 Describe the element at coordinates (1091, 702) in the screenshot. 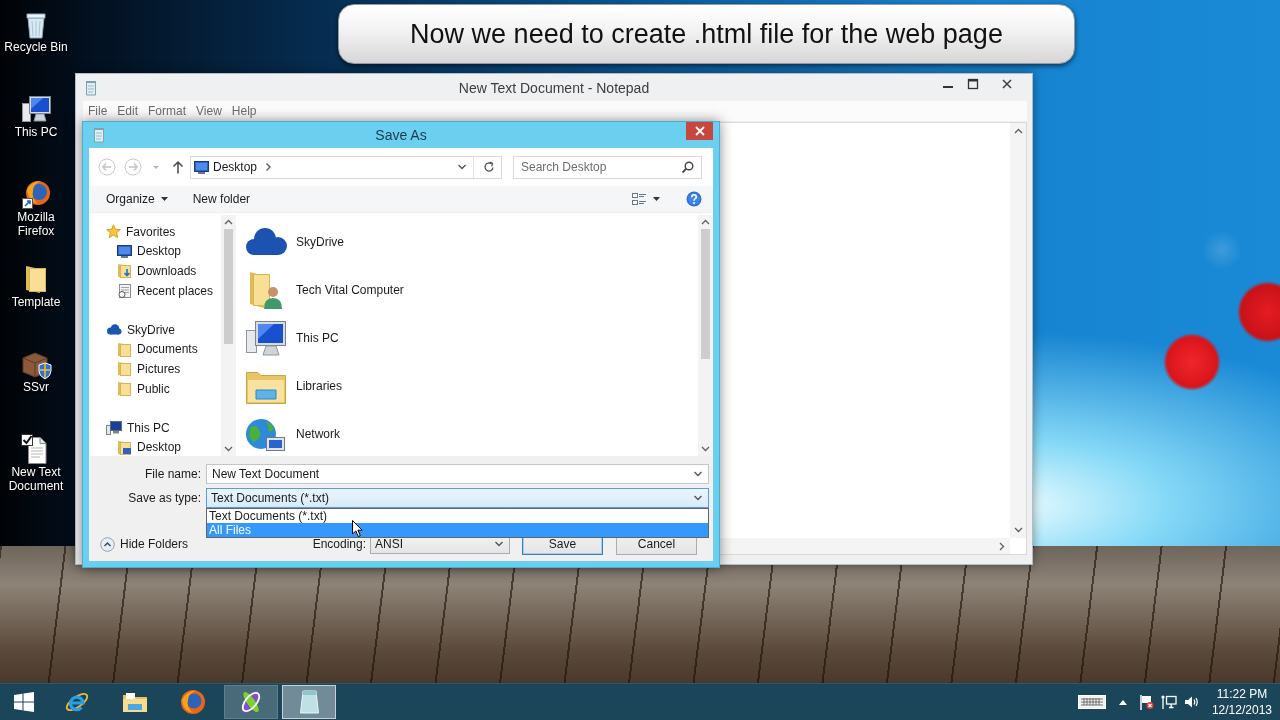

I see `keyboard-icon` at that location.